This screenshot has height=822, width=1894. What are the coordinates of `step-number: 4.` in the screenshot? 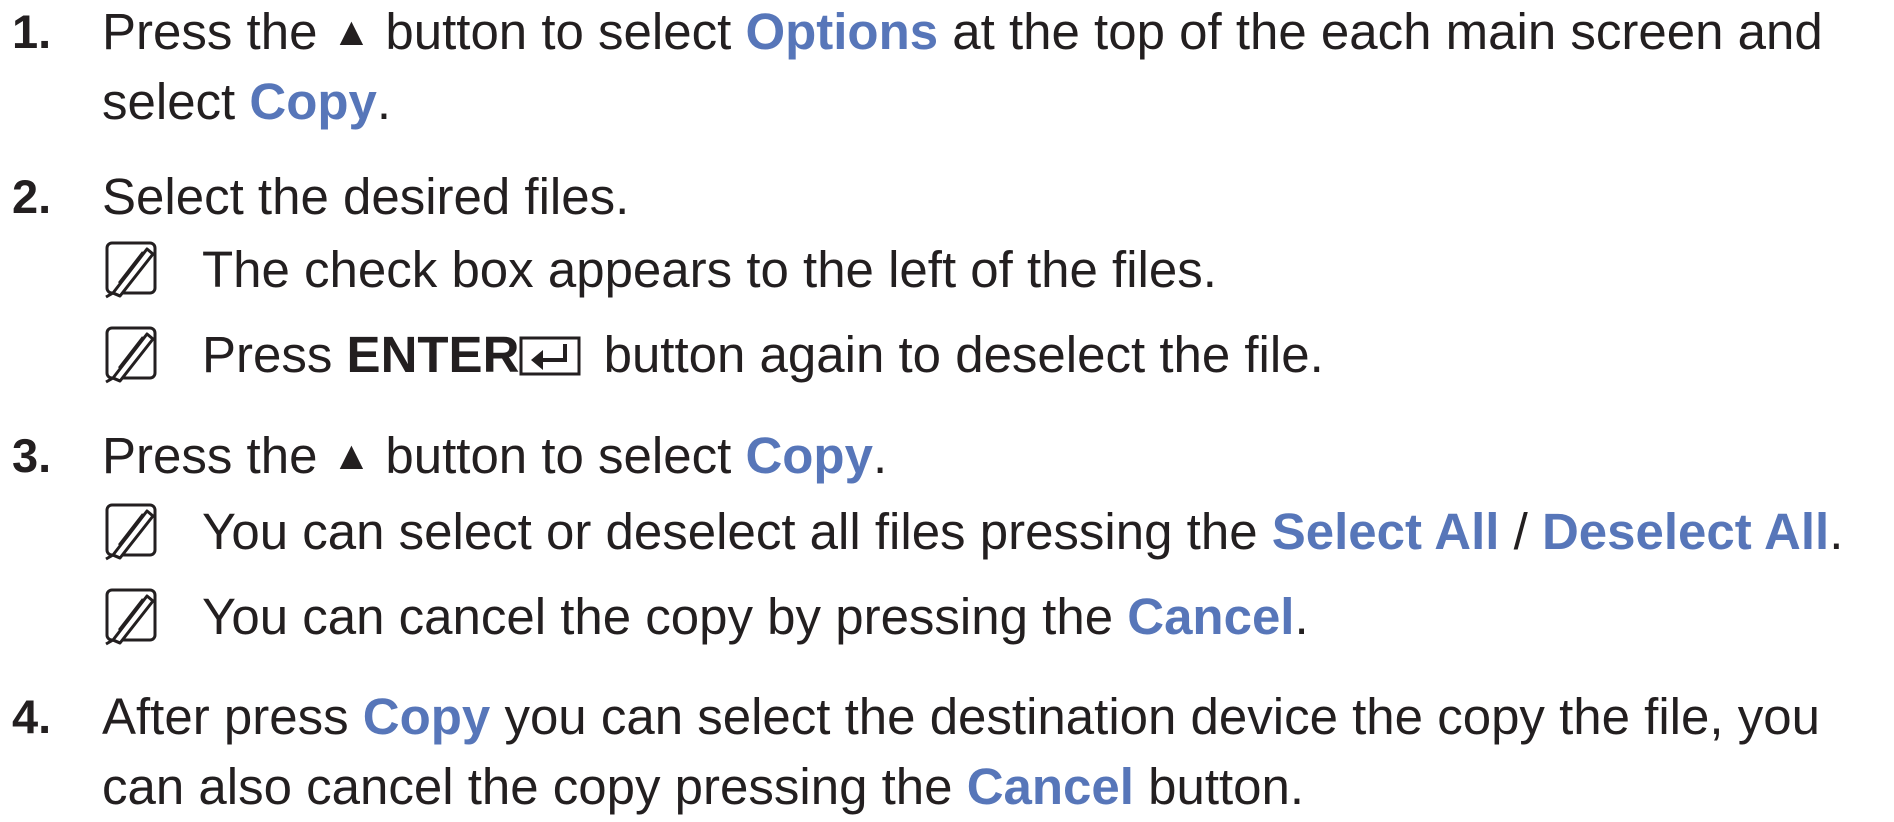 It's located at (32, 716).